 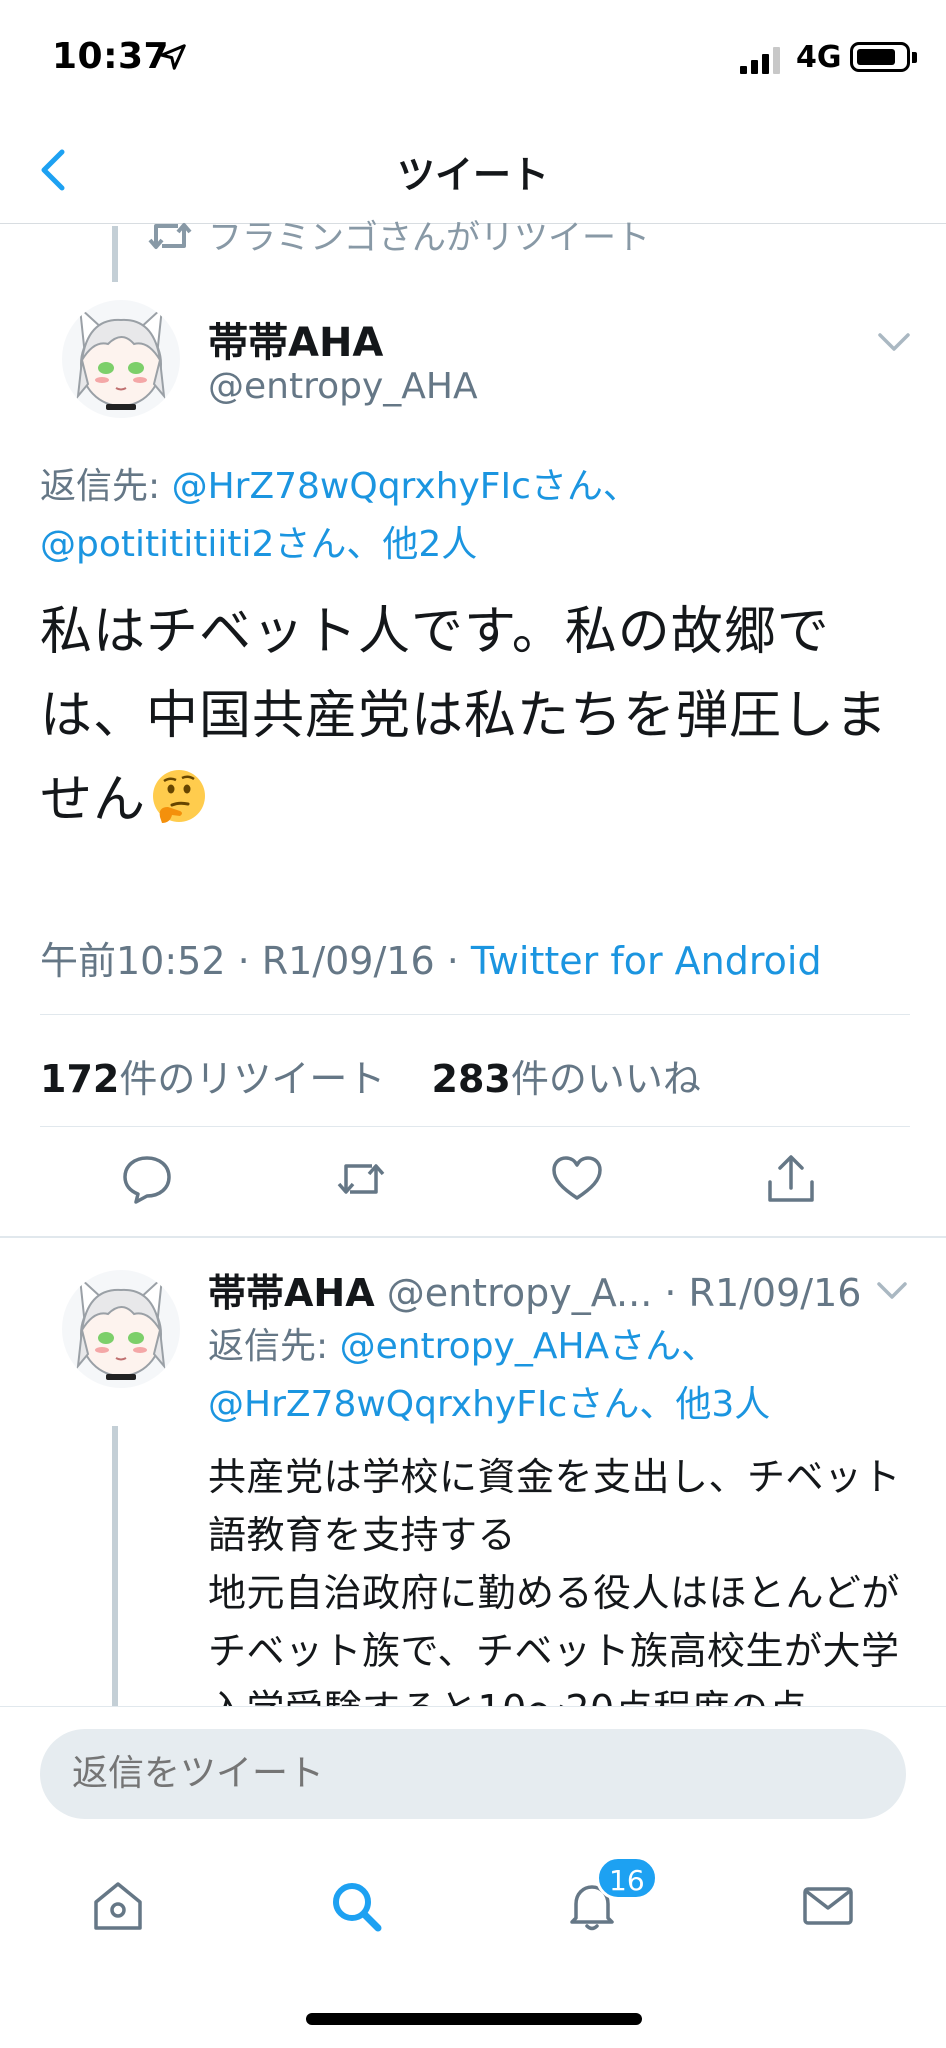 What do you see at coordinates (646, 961) in the screenshot?
I see `tweet-source-link: Twitter for Android` at bounding box center [646, 961].